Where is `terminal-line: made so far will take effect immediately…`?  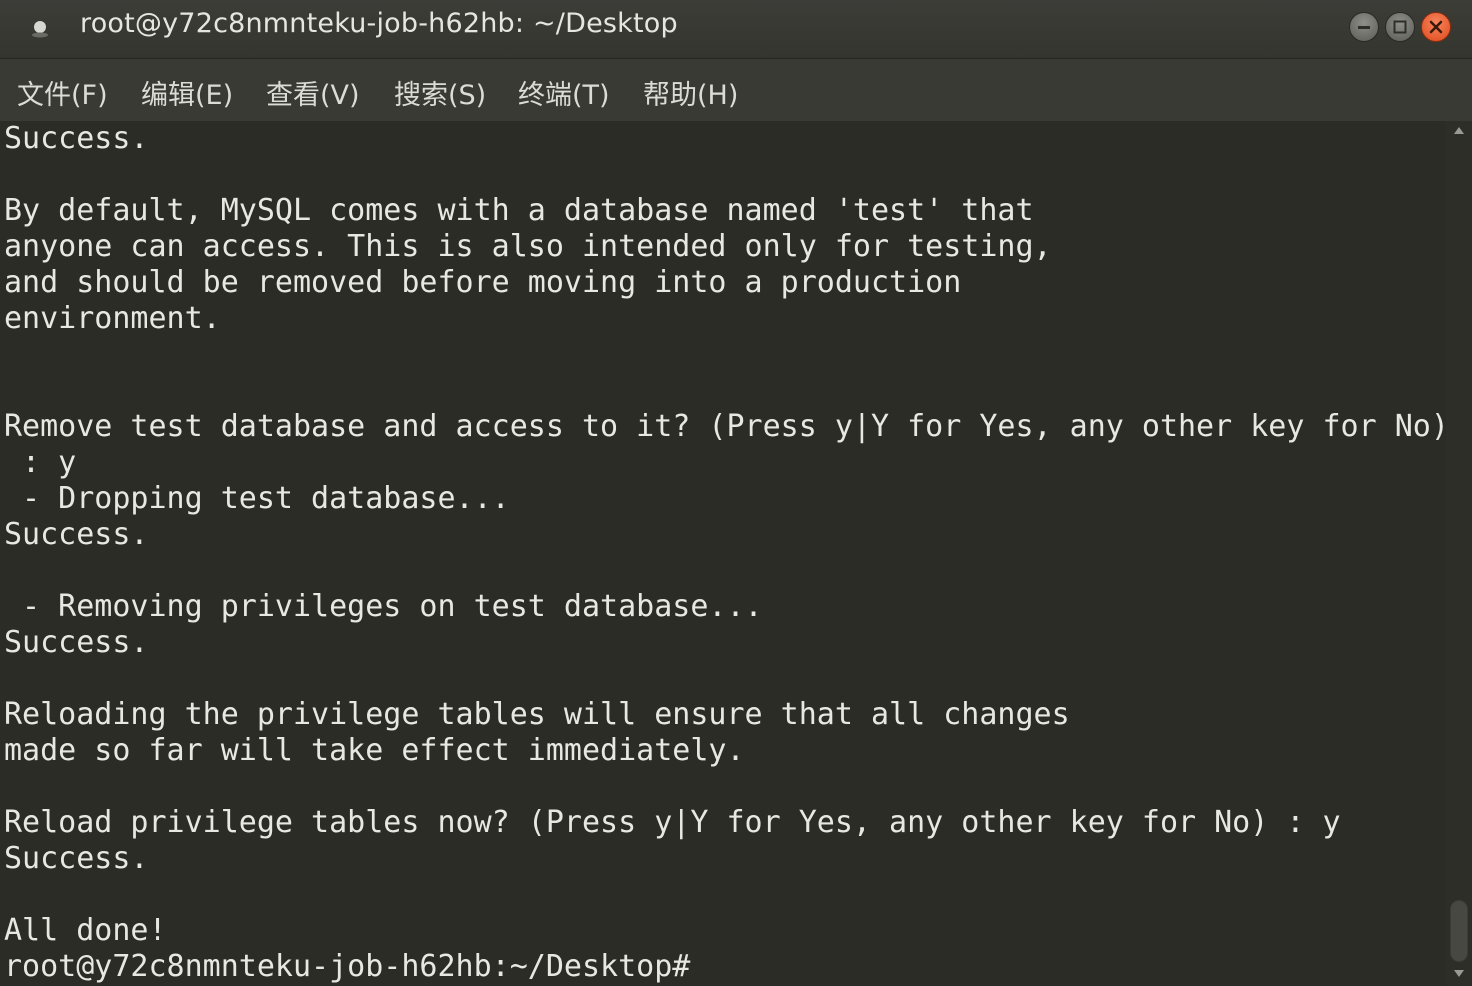
terminal-line: made so far will take effect immediately… is located at coordinates (374, 750).